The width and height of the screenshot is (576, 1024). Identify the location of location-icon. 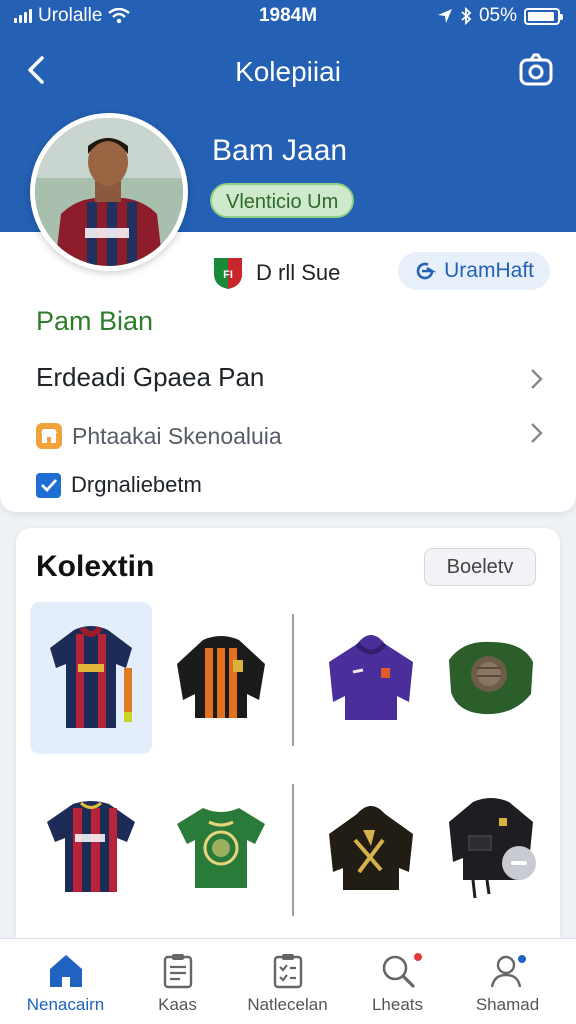
(444, 16).